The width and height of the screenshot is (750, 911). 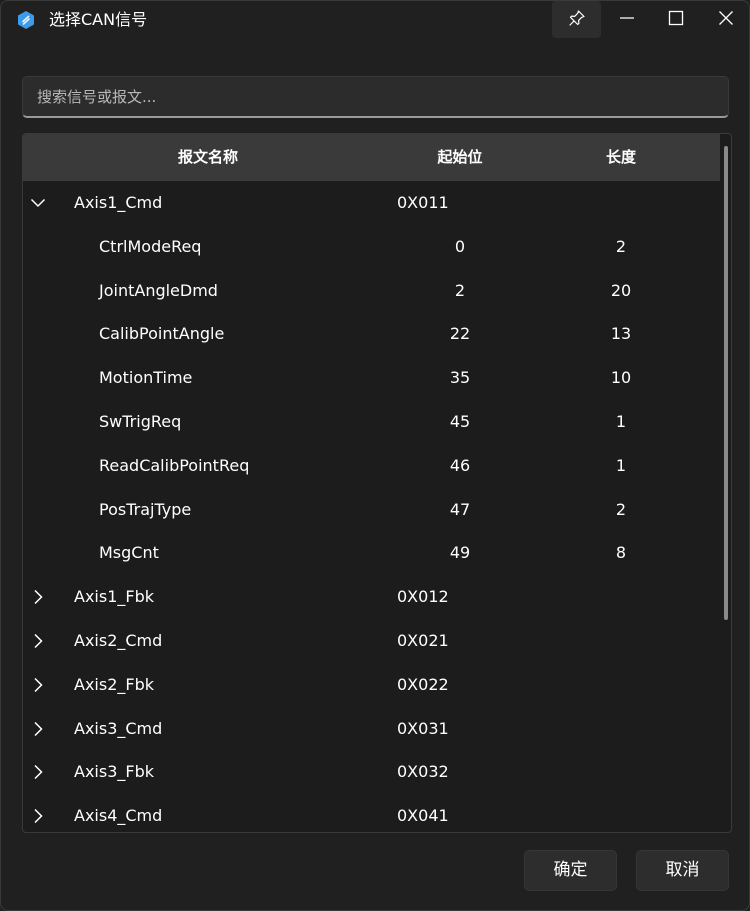 What do you see at coordinates (114, 684) in the screenshot?
I see `message-name: Axis2_Fbk` at bounding box center [114, 684].